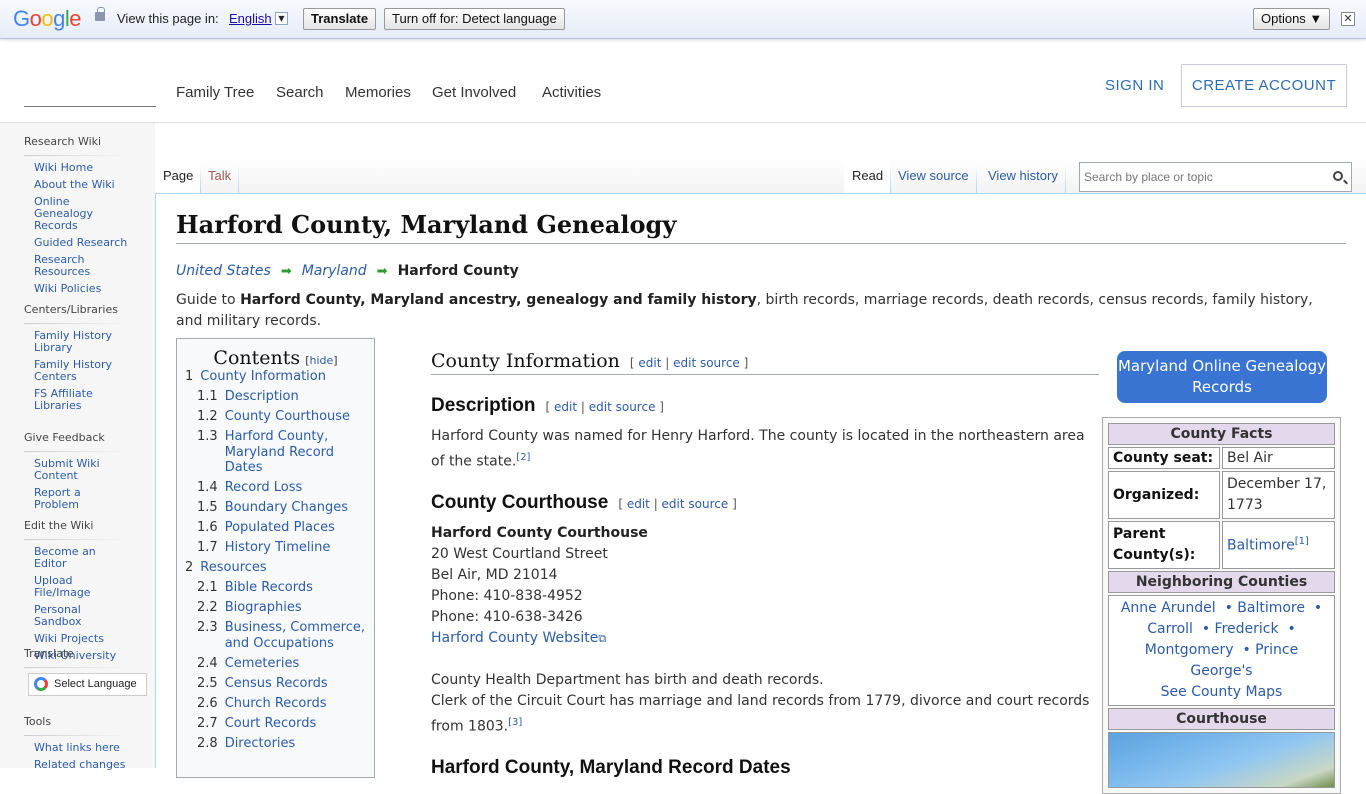 This screenshot has height=794, width=1366. What do you see at coordinates (81, 342) in the screenshot?
I see `sidebar-link: Family History Library` at bounding box center [81, 342].